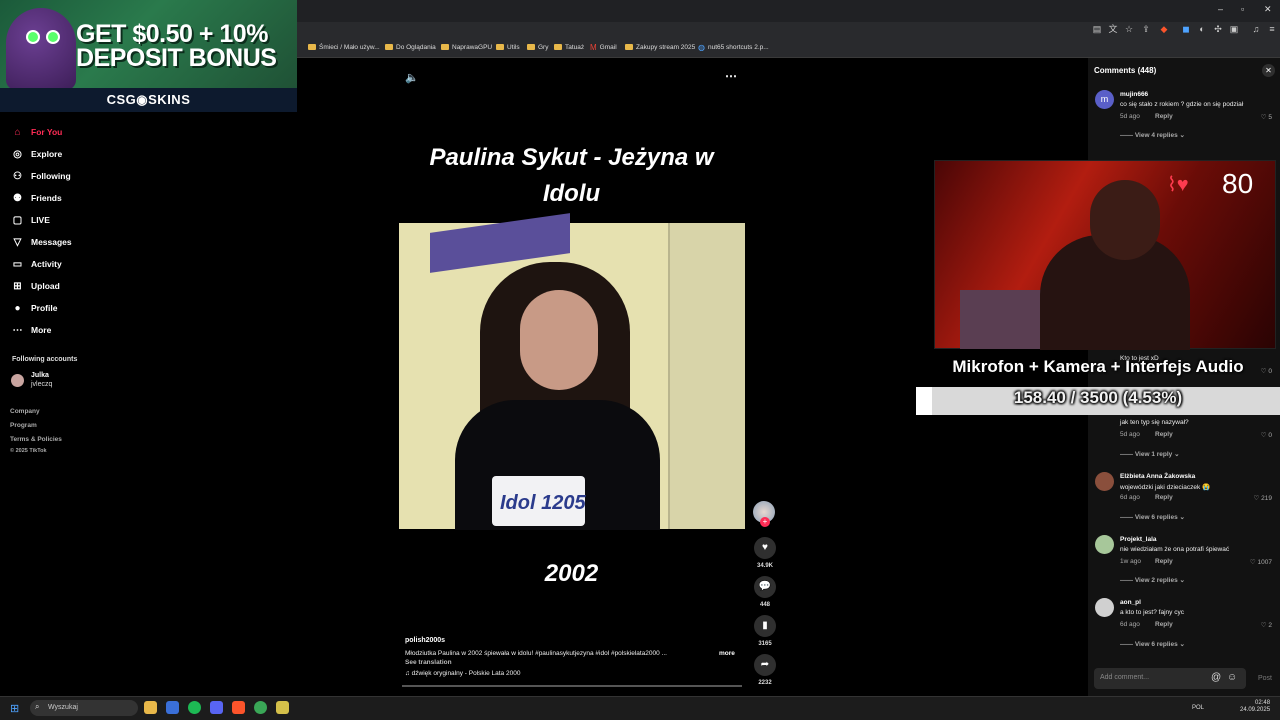  Describe the element at coordinates (1272, 29) in the screenshot. I see `menu-icon: ≡` at that location.